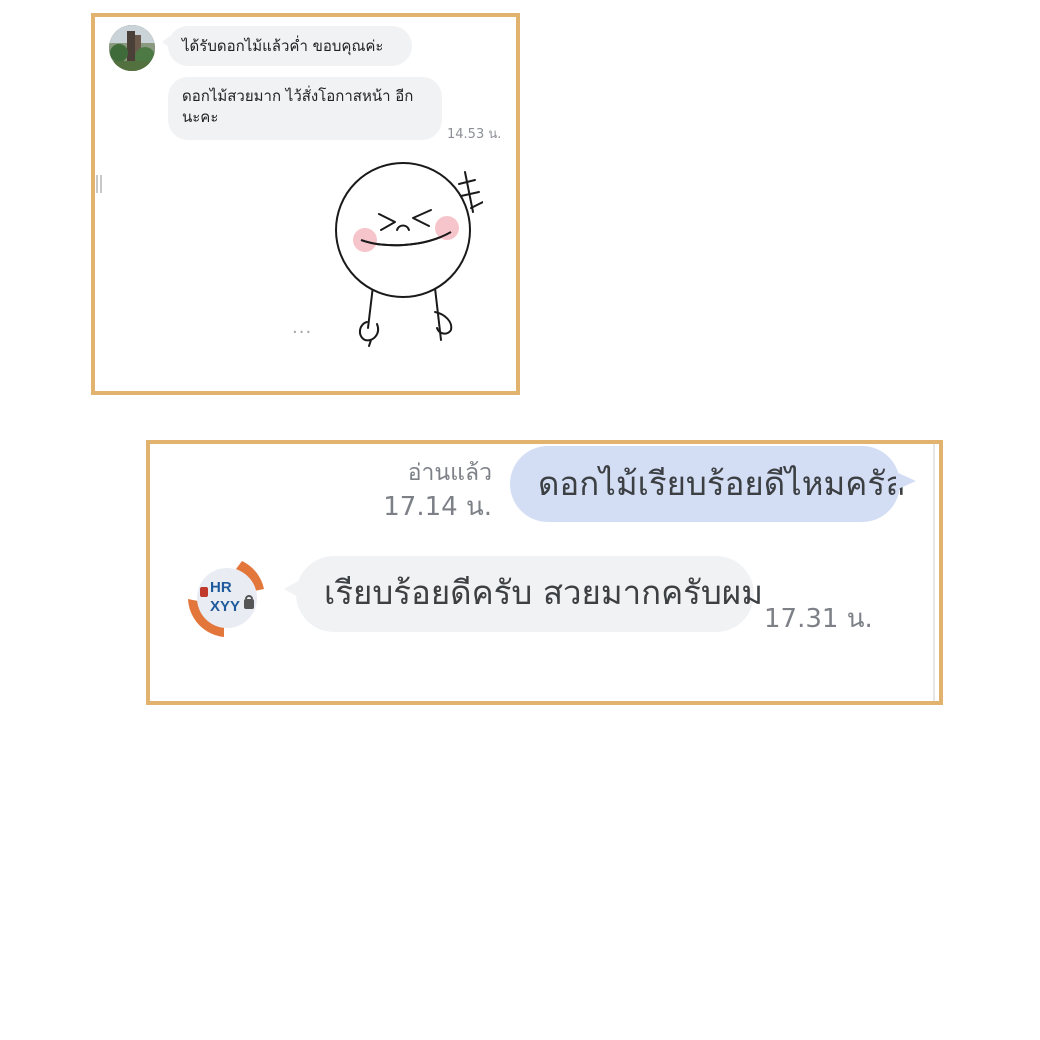 This screenshot has width=1040, height=1040. What do you see at coordinates (298, 106) in the screenshot?
I see `message-text: ดอกไม้สวยมาก ไว้สั่งโอกาสหน้า อีกนะคะ` at bounding box center [298, 106].